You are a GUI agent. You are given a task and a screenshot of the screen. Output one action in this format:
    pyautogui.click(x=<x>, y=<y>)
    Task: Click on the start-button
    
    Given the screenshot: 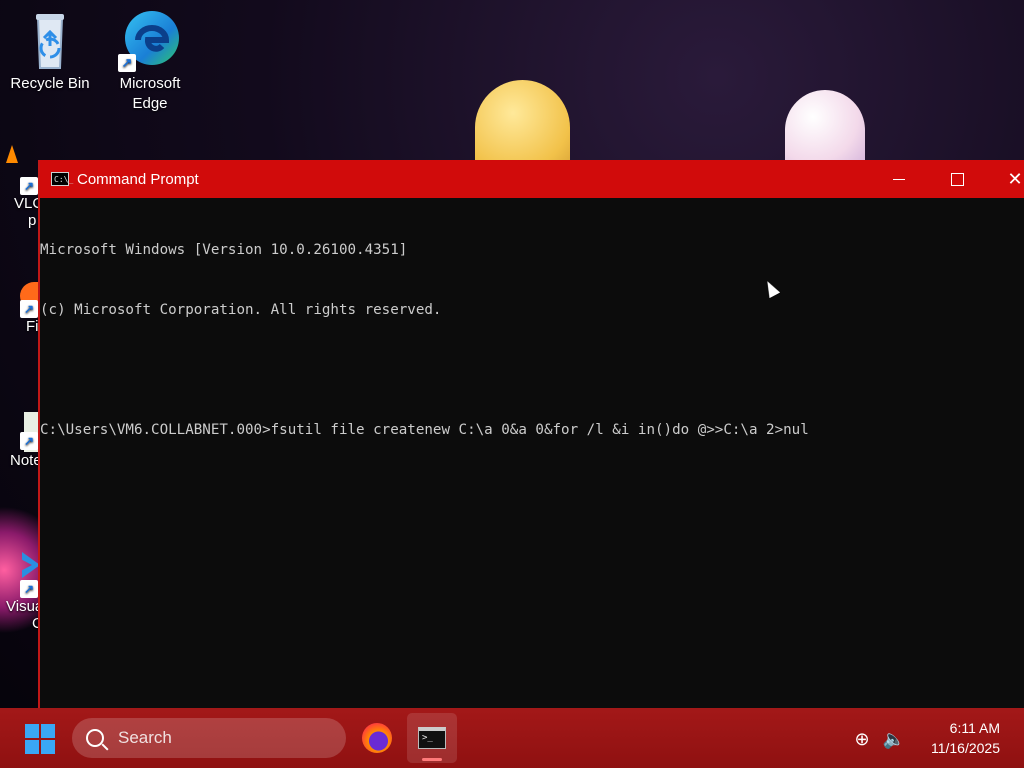 What is the action you would take?
    pyautogui.click(x=40, y=739)
    